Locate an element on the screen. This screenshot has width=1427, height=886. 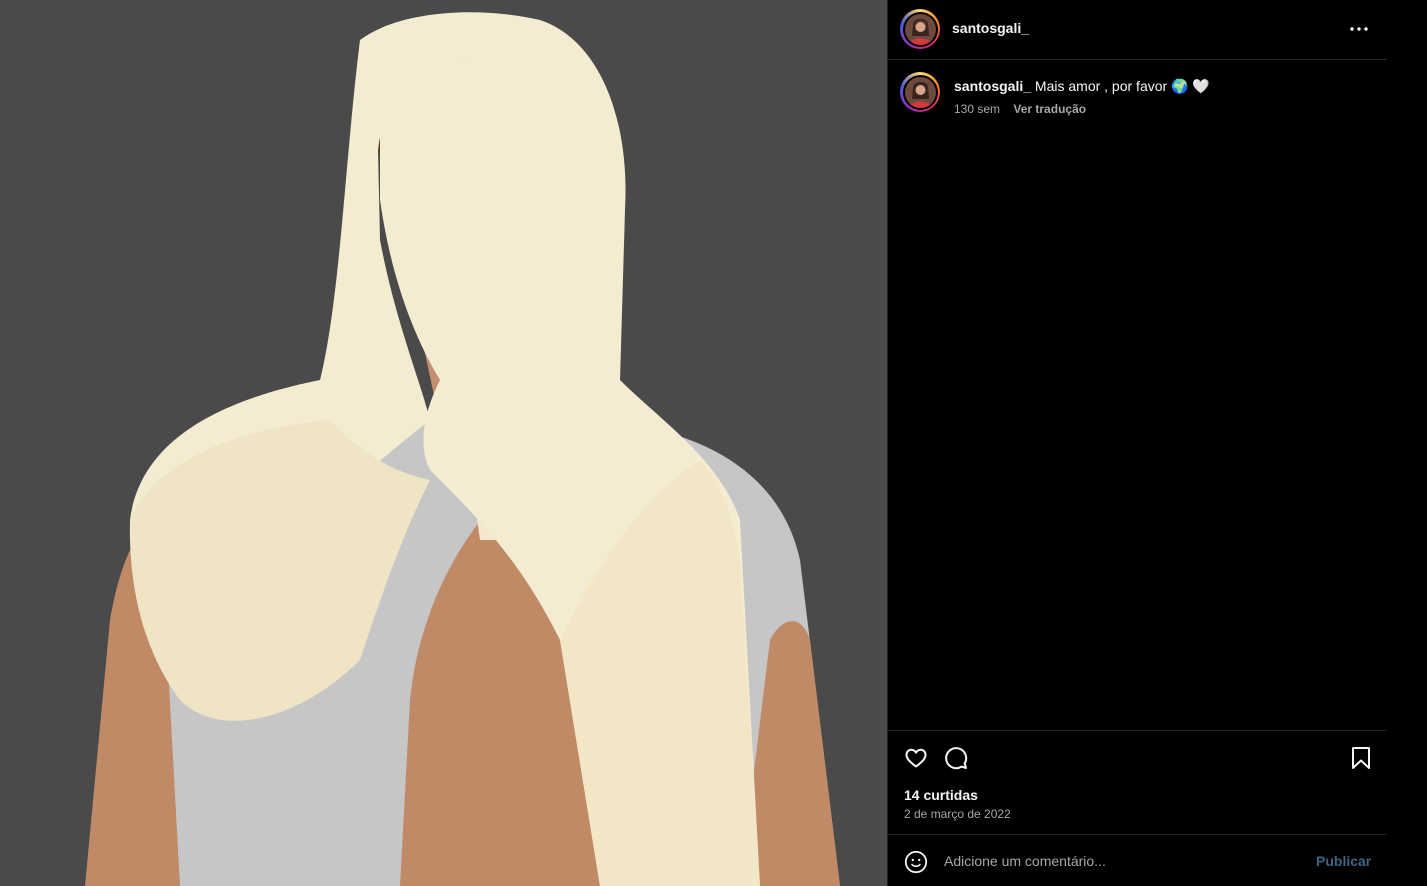
avatar is located at coordinates (920, 29).